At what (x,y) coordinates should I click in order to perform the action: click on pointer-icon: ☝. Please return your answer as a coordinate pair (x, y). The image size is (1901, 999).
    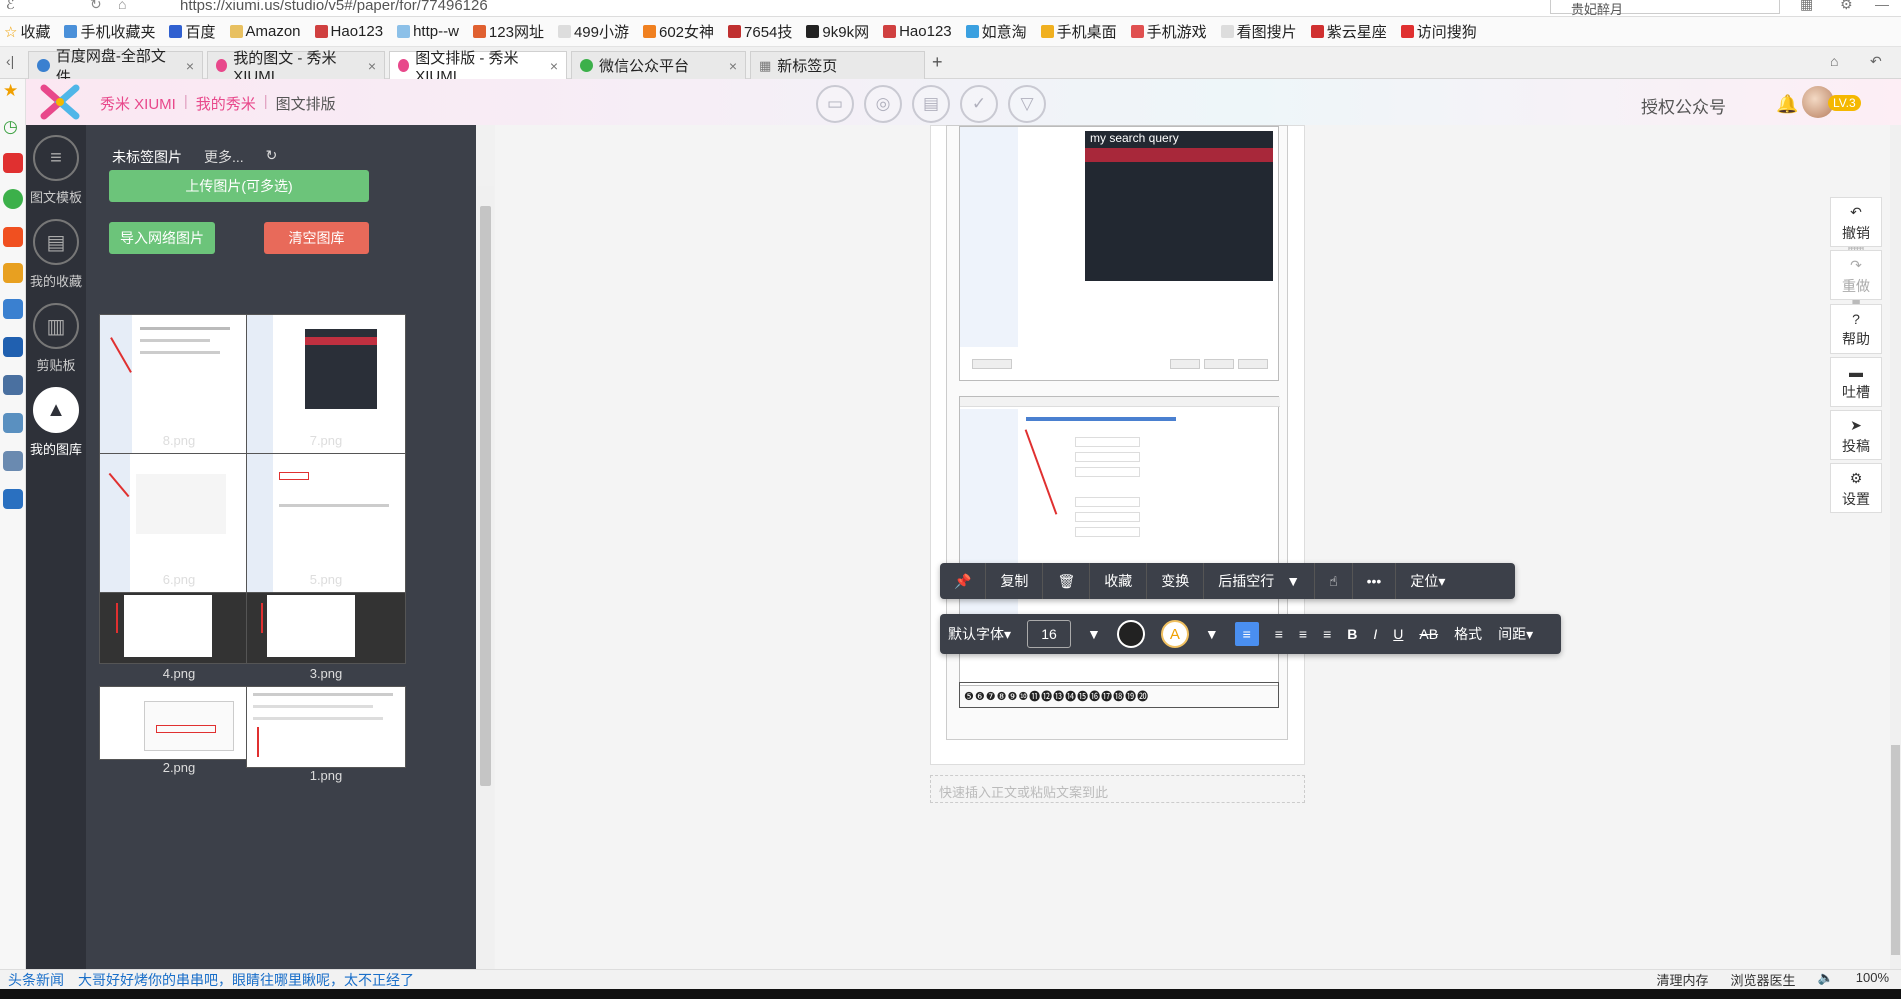
    Looking at the image, I should click on (1334, 581).